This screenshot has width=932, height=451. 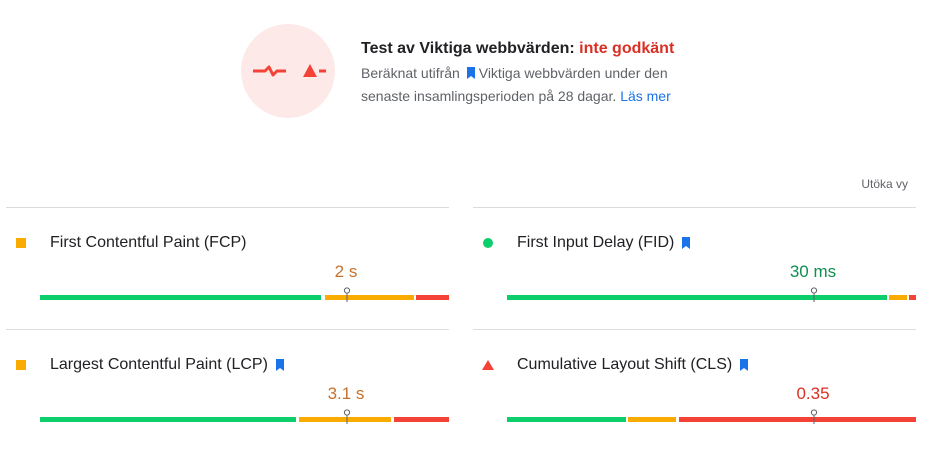 I want to click on poor-indicator-icon, so click(x=488, y=365).